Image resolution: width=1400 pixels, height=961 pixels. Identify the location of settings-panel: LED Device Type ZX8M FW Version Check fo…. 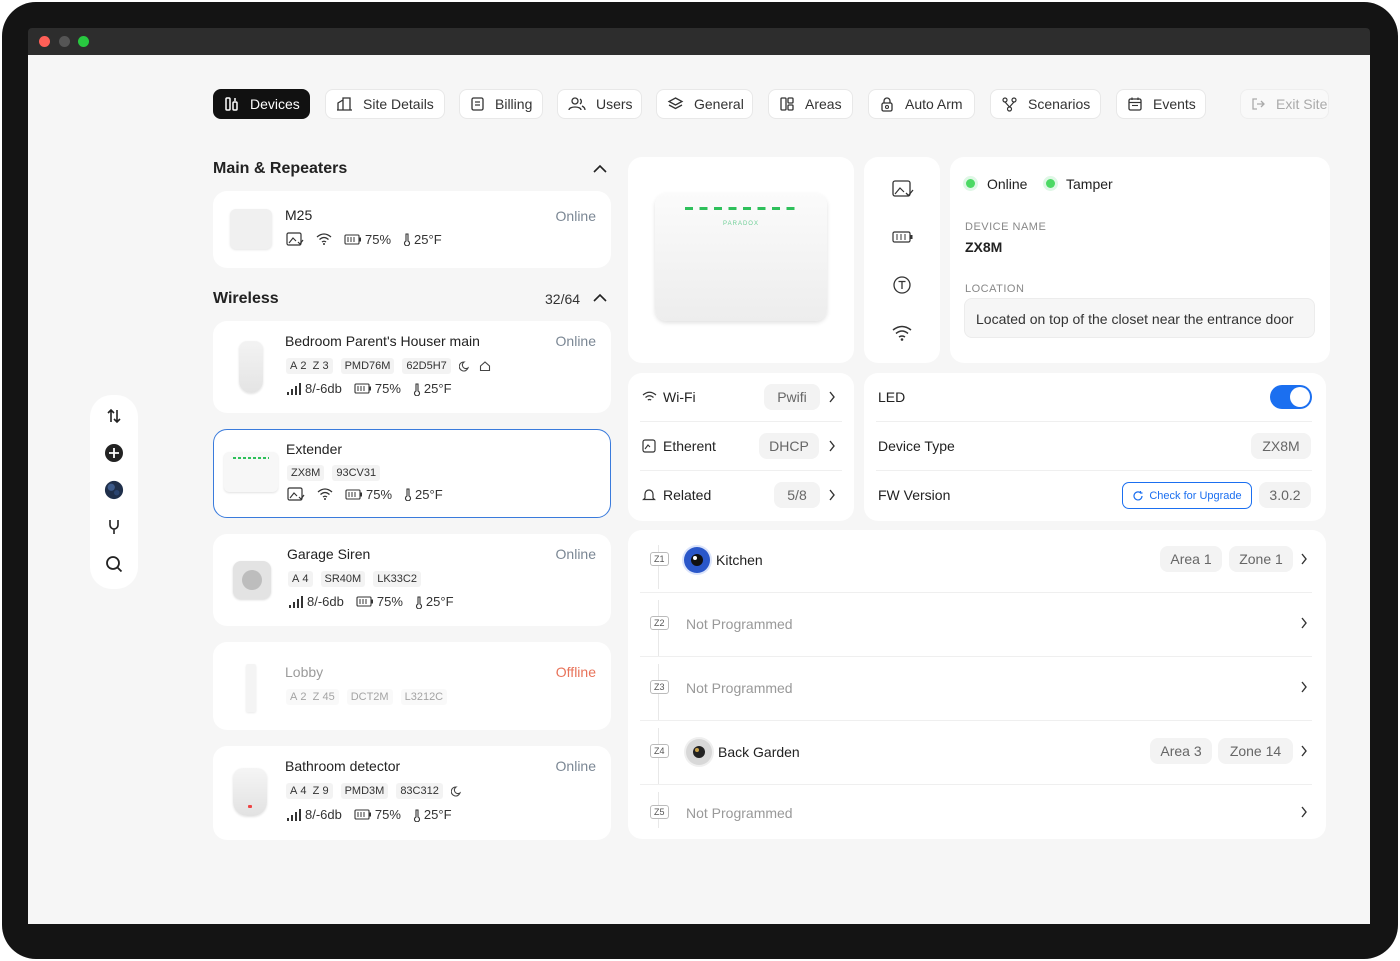
(1095, 447).